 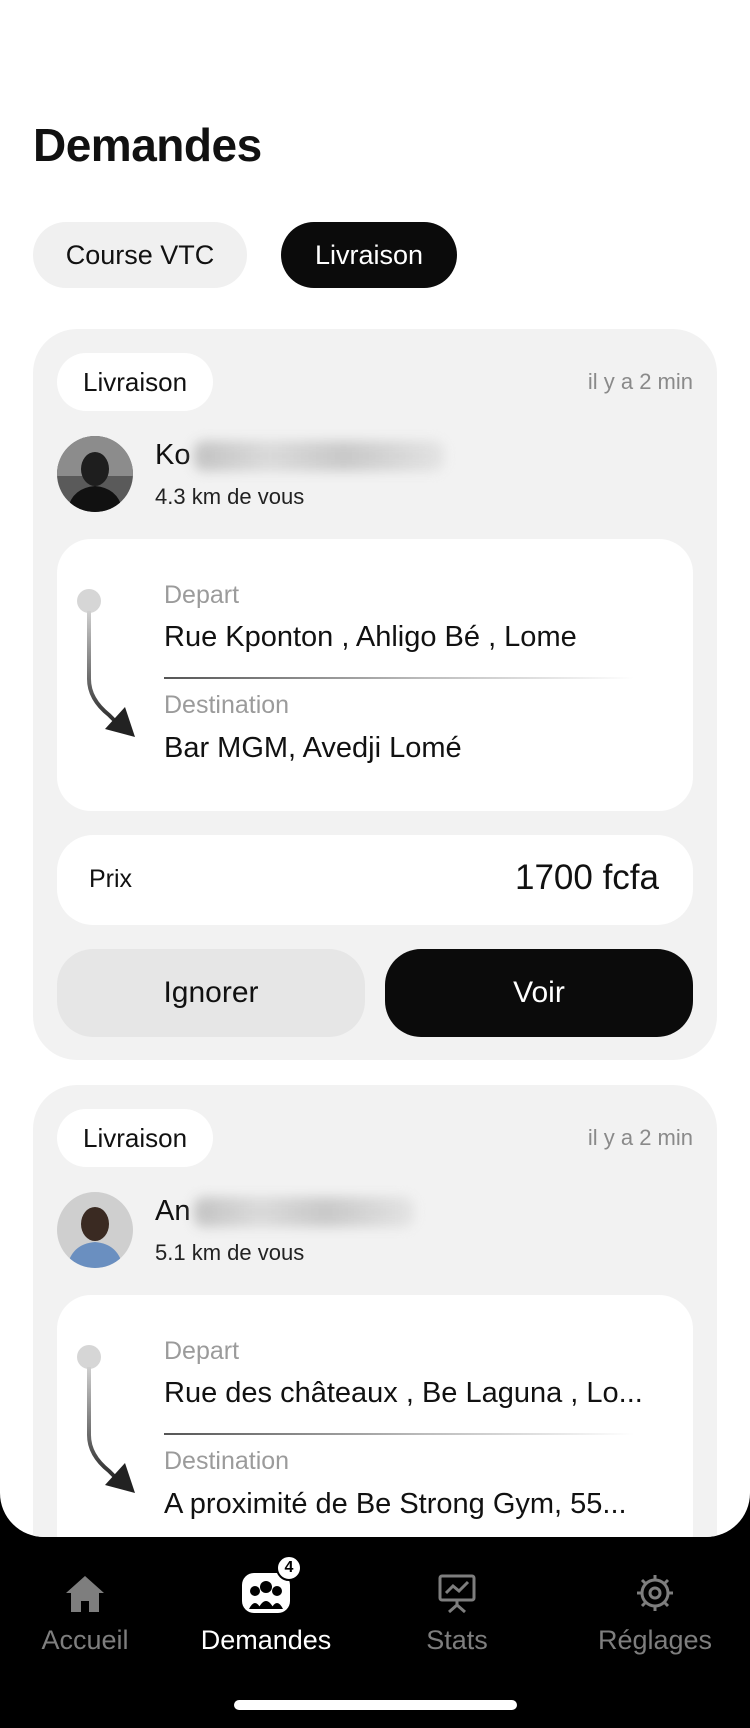 I want to click on tab-course-vtc: Course VTC, so click(x=140, y=255).